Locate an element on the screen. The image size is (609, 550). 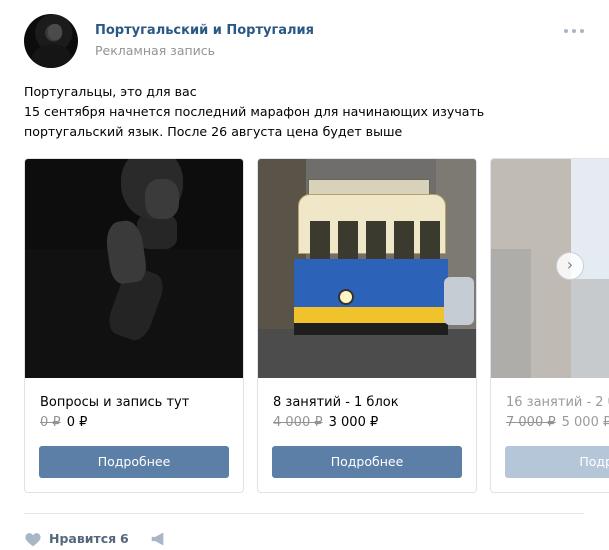
like-count: 6 is located at coordinates (124, 538).